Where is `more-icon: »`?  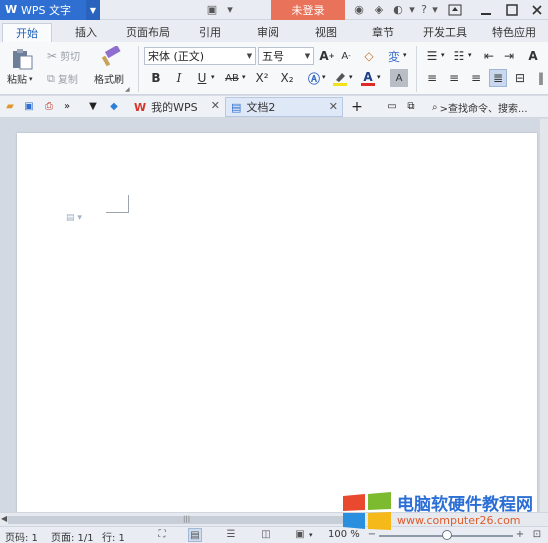
more-icon: » is located at coordinates (67, 107).